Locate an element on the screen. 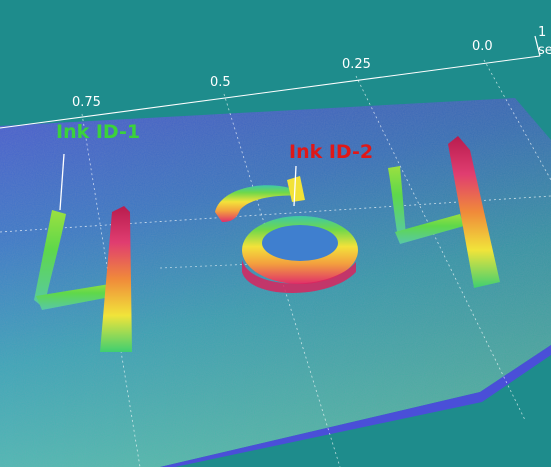 This screenshot has width=551, height=467. axis-edge-label: 1 is located at coordinates (542, 32).